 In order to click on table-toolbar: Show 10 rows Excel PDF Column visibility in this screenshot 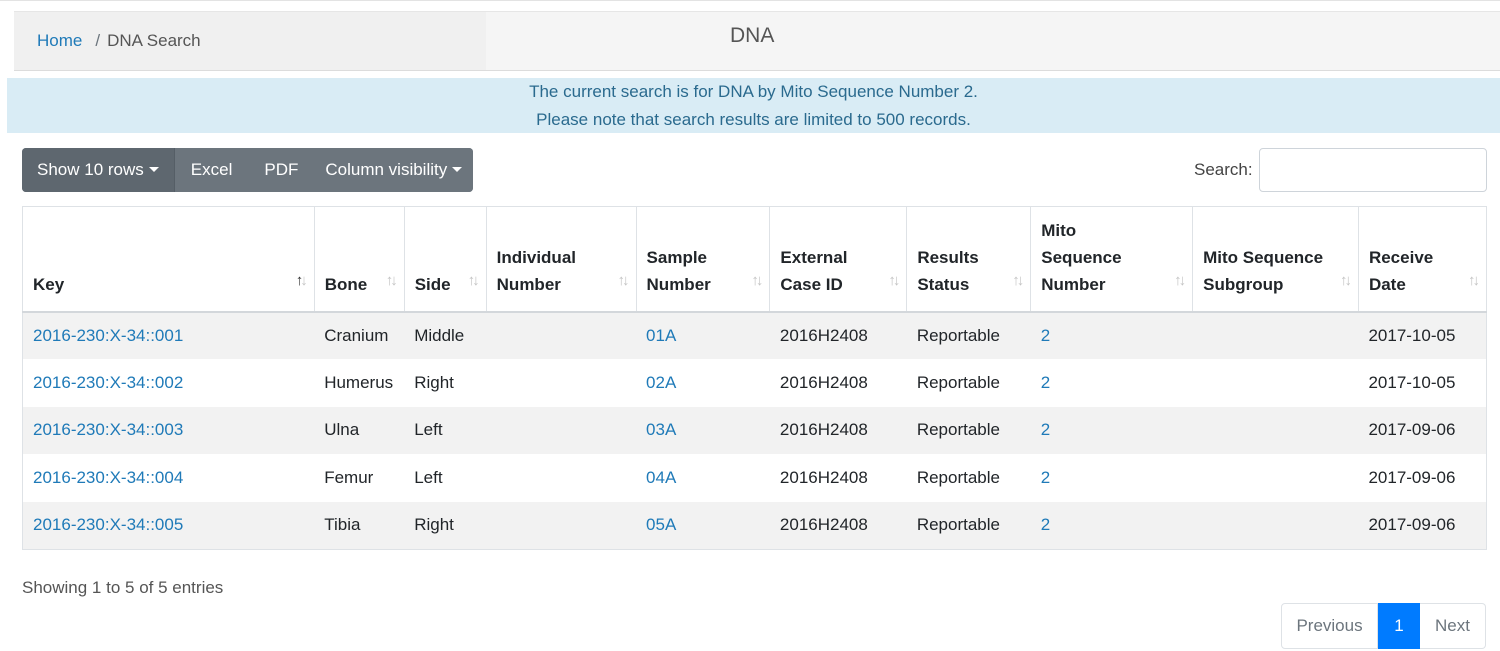, I will do `click(248, 170)`.